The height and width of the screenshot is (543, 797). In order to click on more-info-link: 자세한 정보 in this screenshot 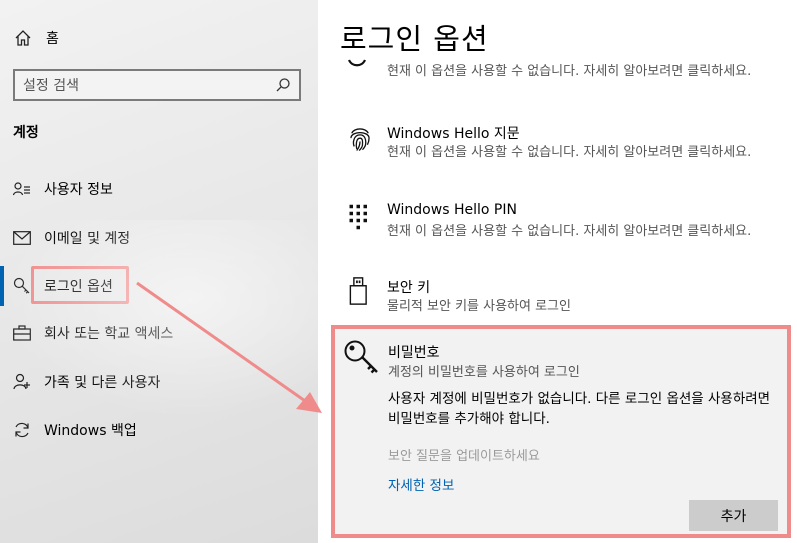, I will do `click(421, 484)`.